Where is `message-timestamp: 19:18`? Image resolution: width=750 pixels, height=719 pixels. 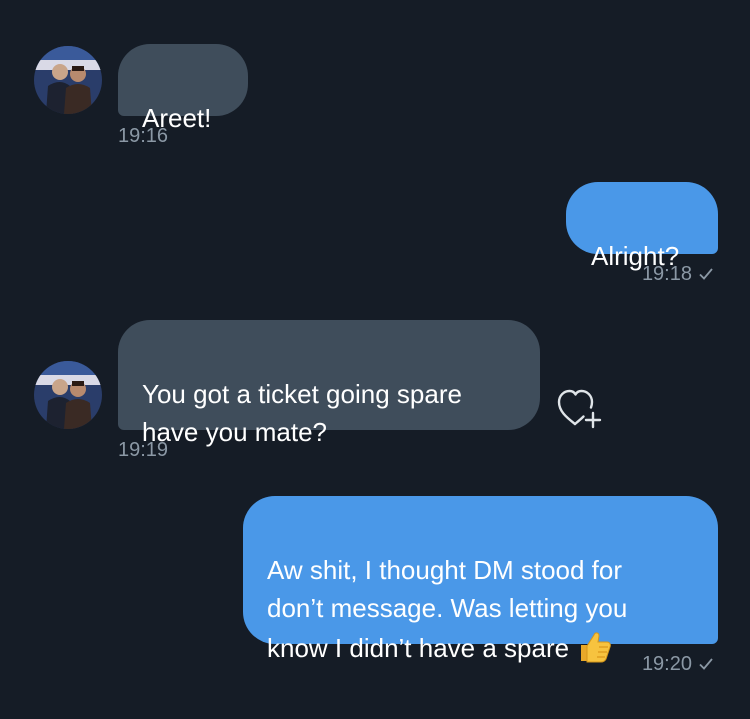 message-timestamp: 19:18 is located at coordinates (678, 275).